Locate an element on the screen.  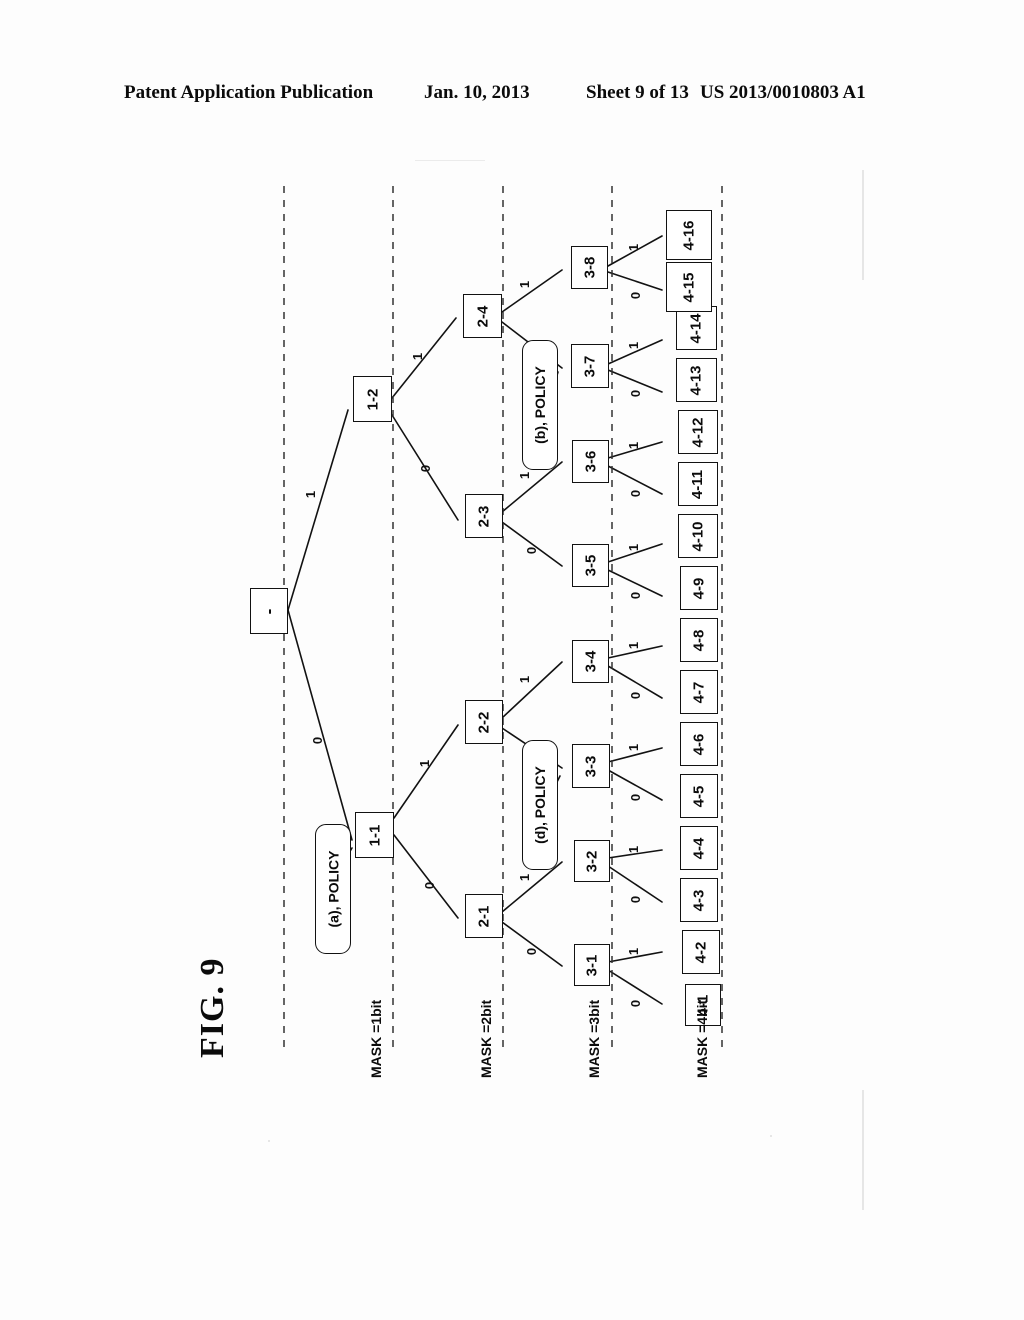
tree-node-2-2-label: 2-2 is located at coordinates (484, 722).